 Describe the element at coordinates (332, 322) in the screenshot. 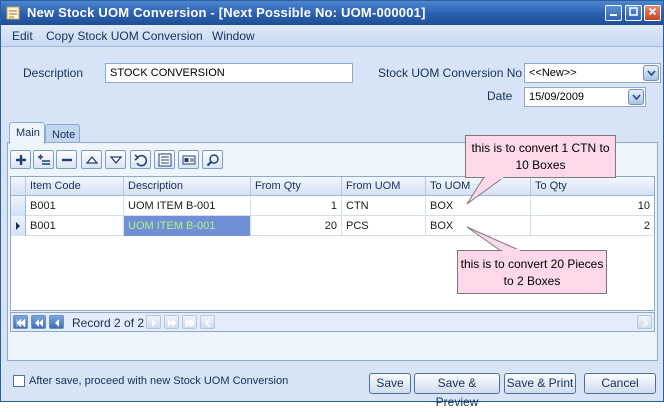

I see `record-navigator: Record 2 of 2` at that location.